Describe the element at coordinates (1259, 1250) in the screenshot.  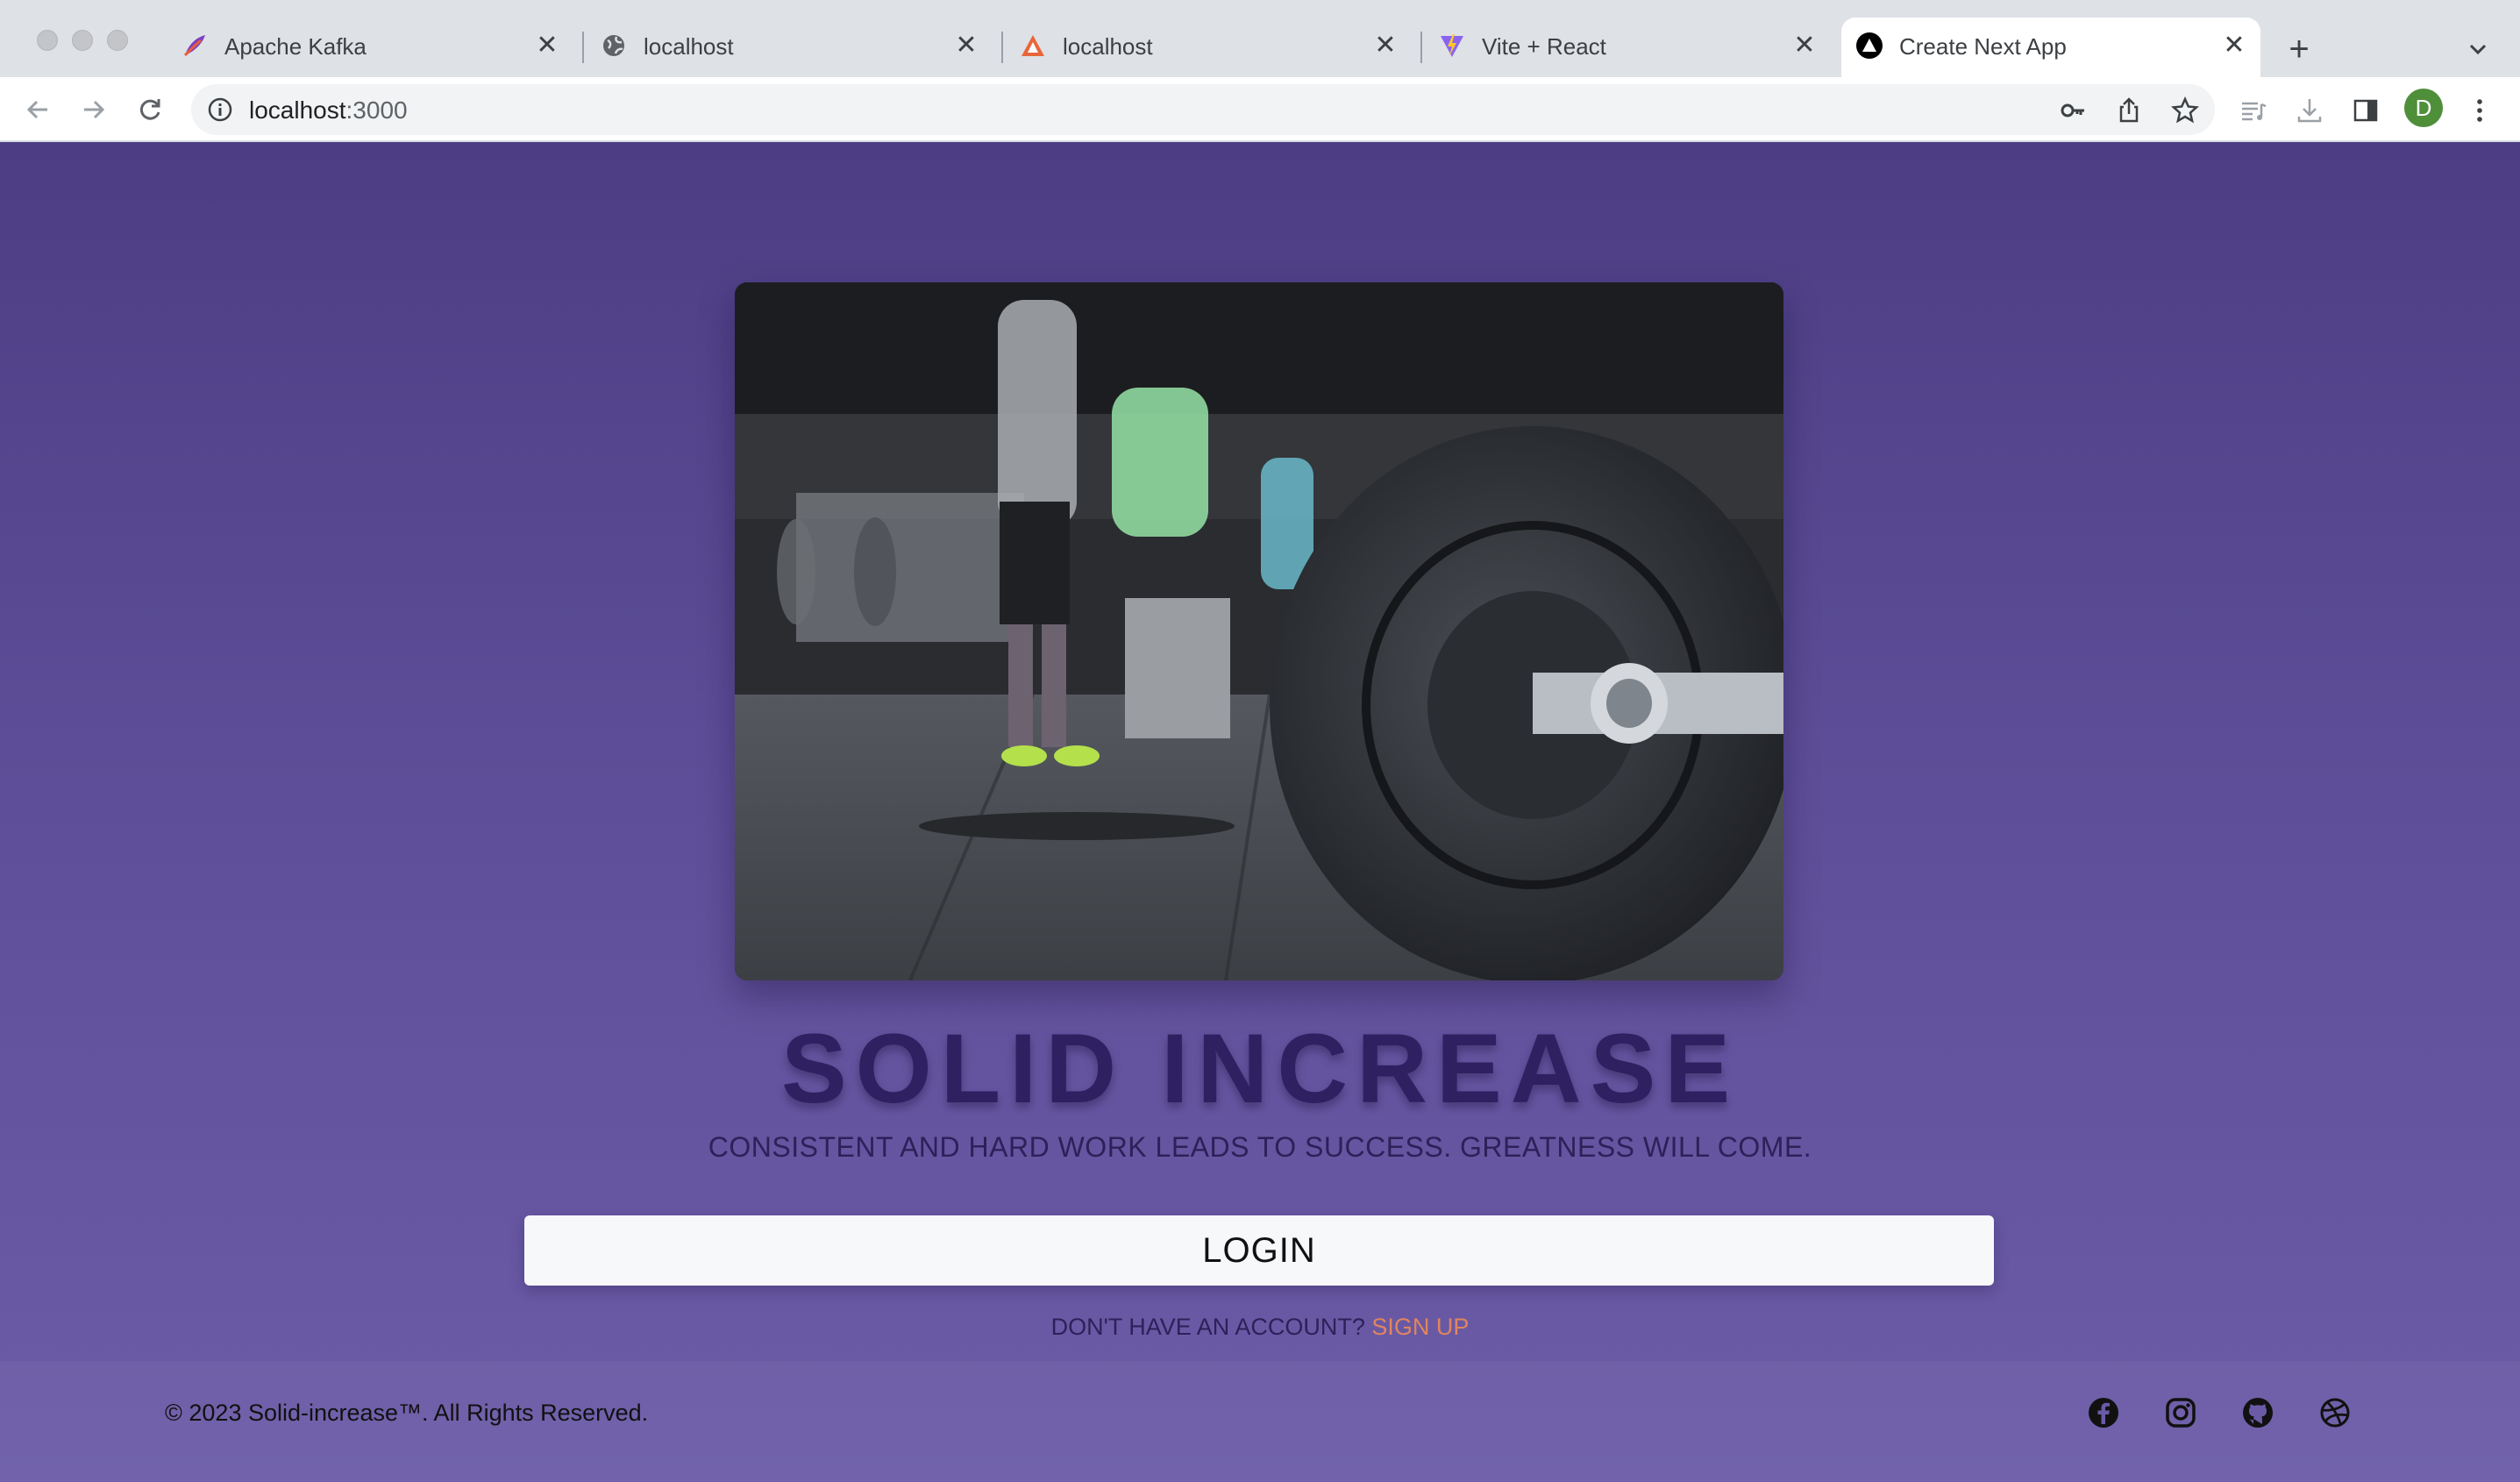
I see `login-button: LOGIN` at that location.